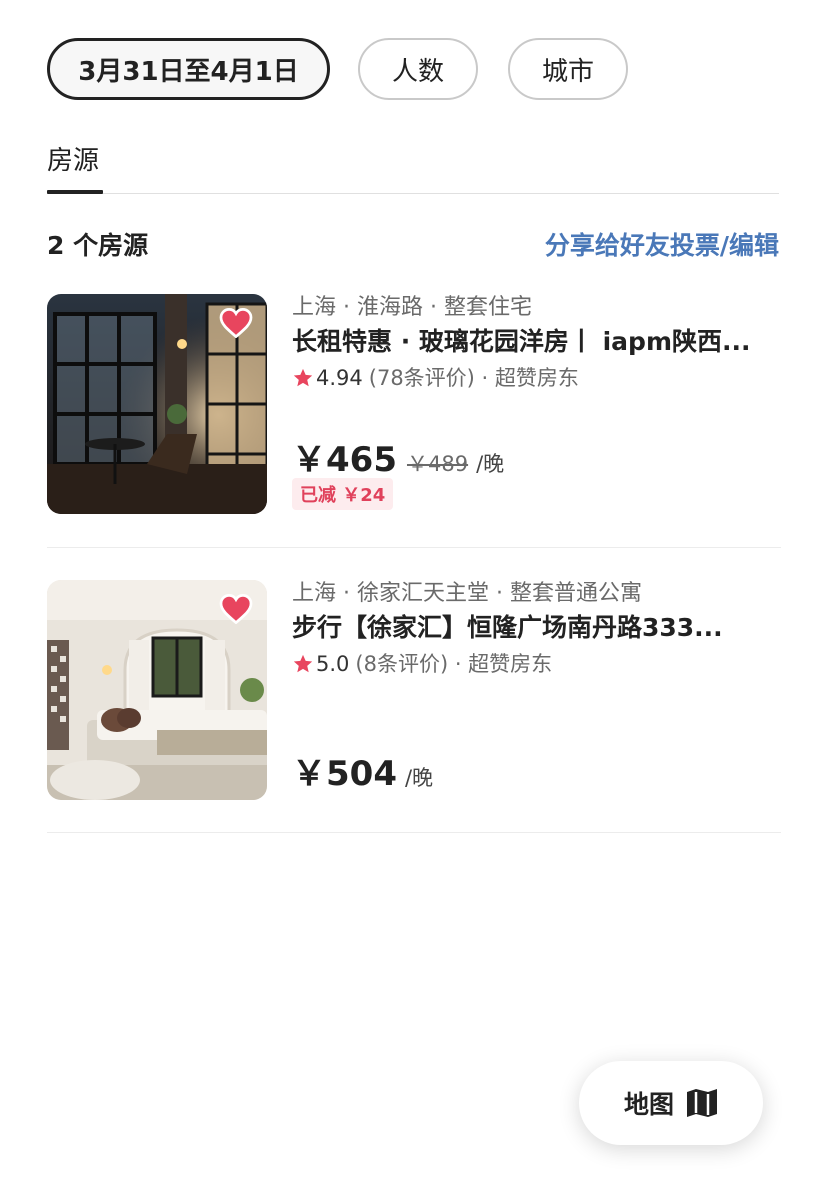  What do you see at coordinates (437, 464) in the screenshot?
I see `original-price: ￥489` at bounding box center [437, 464].